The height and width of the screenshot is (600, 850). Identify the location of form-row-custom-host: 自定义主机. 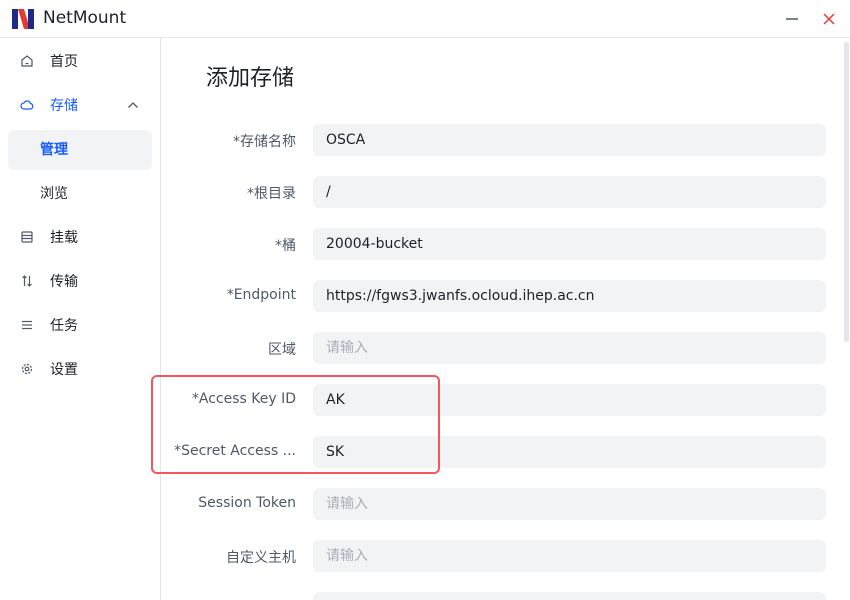
(506, 556).